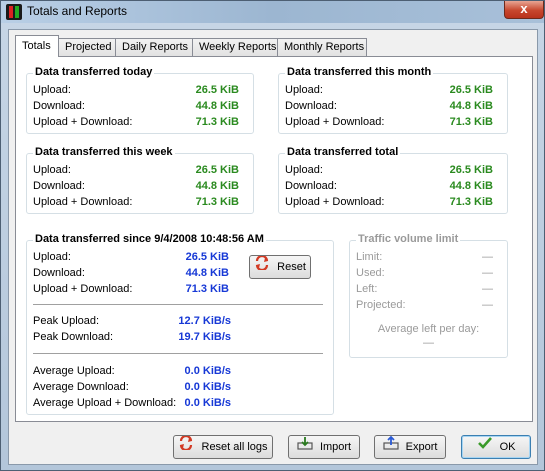  What do you see at coordinates (343, 152) in the screenshot?
I see `group-title: Data transferred total` at bounding box center [343, 152].